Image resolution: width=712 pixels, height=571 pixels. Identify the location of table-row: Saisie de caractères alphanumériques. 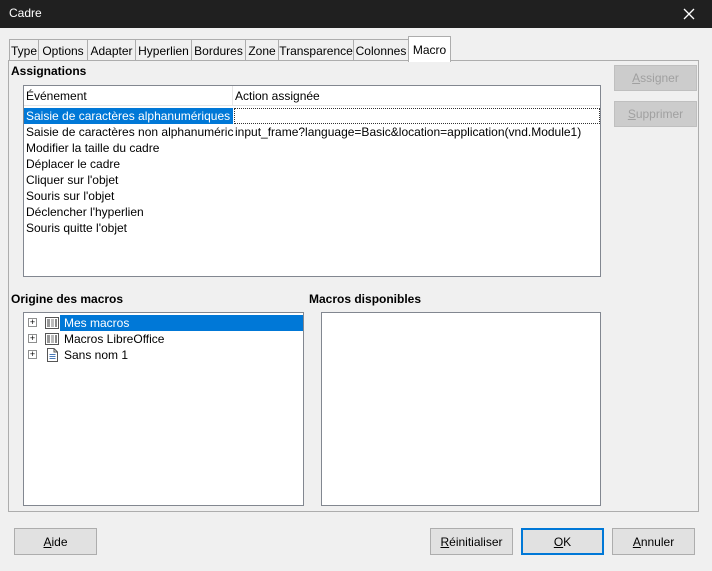
(312, 116).